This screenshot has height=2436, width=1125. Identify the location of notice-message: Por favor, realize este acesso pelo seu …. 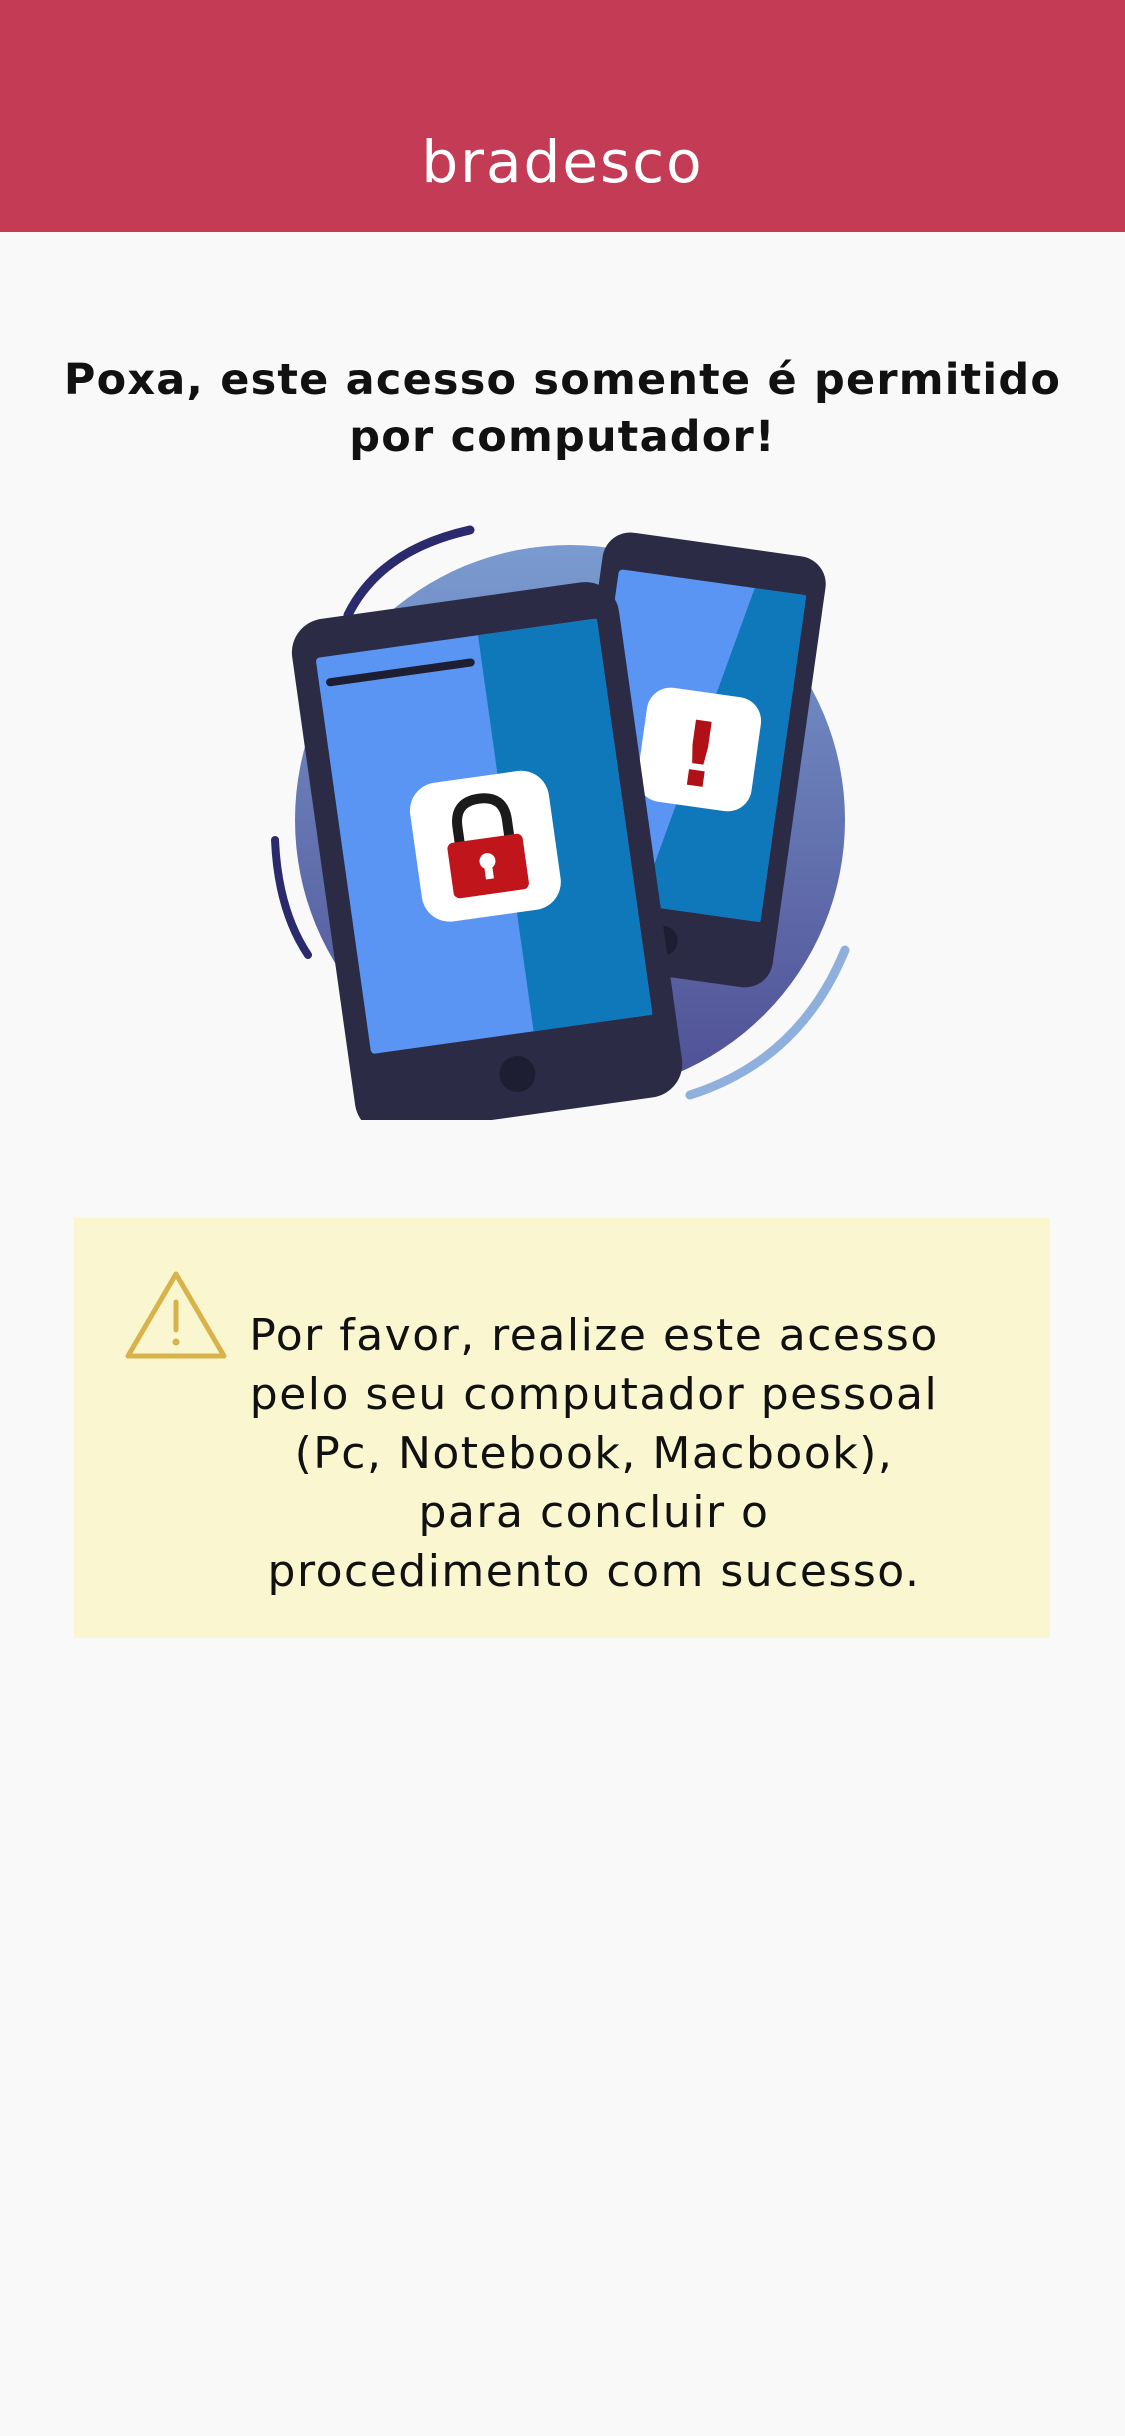
(594, 1453).